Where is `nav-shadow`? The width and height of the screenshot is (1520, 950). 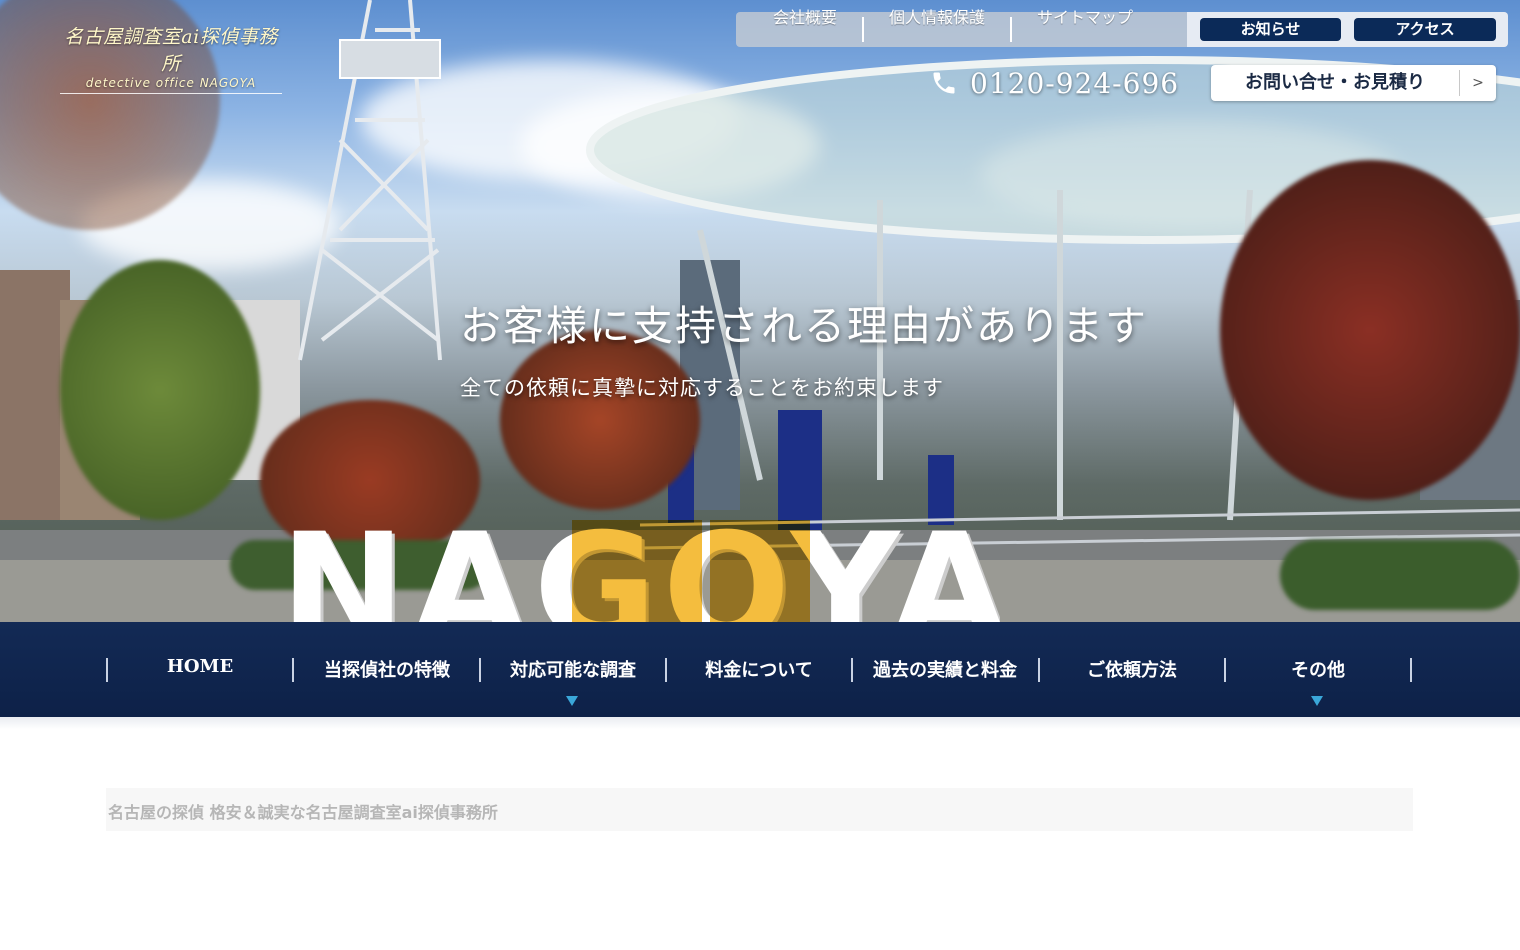 nav-shadow is located at coordinates (760, 723).